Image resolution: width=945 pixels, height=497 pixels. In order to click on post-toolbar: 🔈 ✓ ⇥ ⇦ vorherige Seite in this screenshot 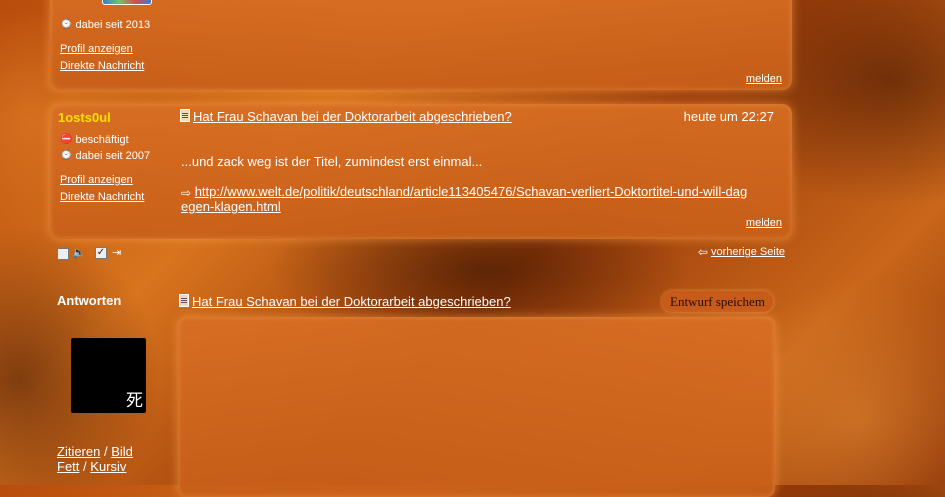, I will do `click(421, 254)`.